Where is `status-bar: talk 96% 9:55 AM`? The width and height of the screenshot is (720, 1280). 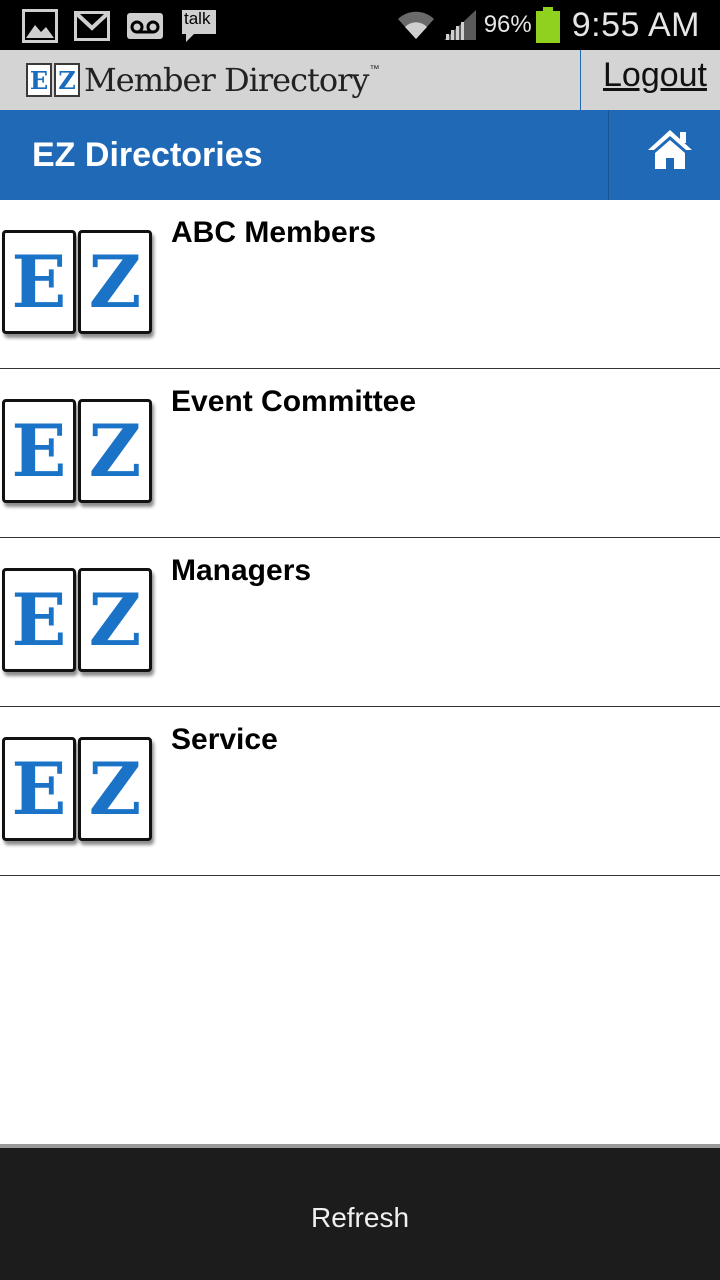 status-bar: talk 96% 9:55 AM is located at coordinates (360, 25).